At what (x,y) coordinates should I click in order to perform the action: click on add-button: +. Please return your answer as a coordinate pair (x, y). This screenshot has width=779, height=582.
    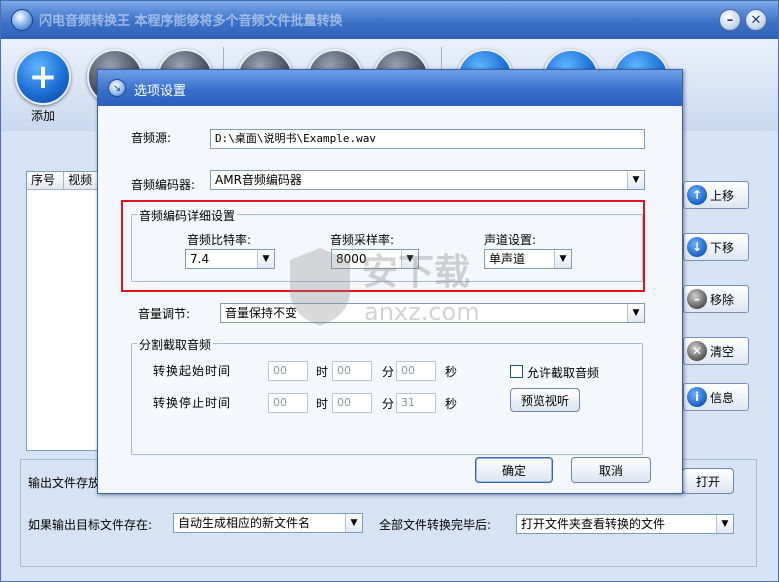
    Looking at the image, I should click on (43, 77).